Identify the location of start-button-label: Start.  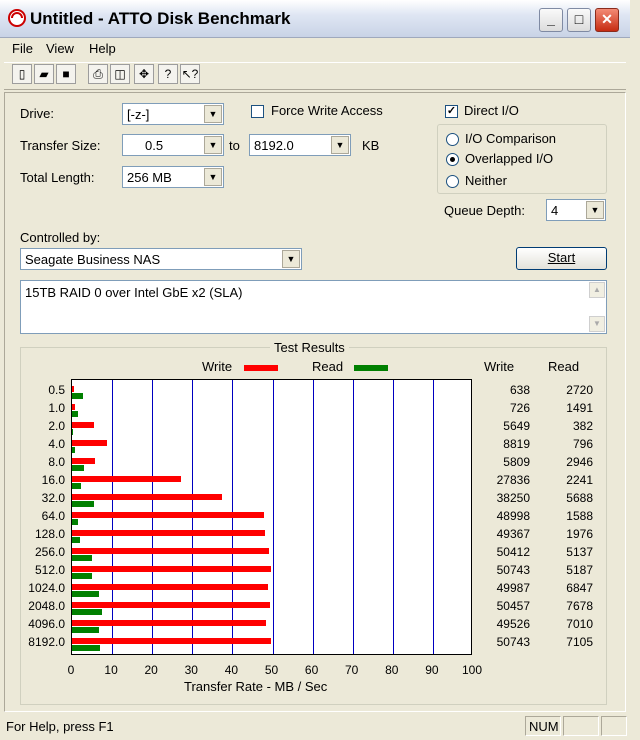
(561, 257).